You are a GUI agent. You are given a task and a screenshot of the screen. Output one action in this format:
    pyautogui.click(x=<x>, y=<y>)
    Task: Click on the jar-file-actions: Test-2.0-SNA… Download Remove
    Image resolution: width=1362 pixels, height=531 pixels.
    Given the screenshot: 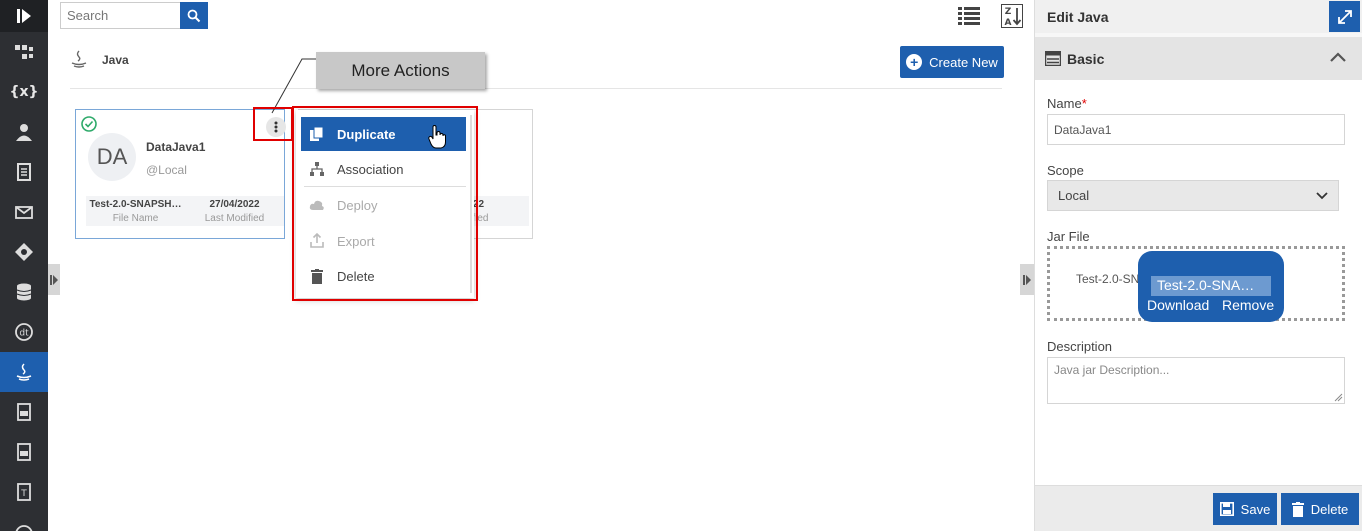 What is the action you would take?
    pyautogui.click(x=1211, y=286)
    